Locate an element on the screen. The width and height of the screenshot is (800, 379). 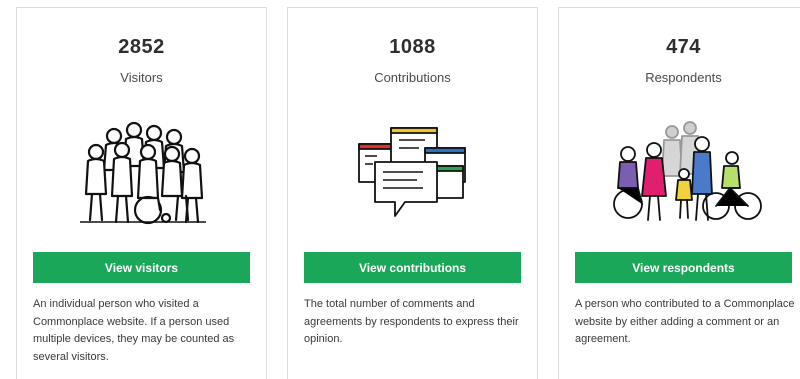
view-contributions-button: View contributions is located at coordinates (412, 267).